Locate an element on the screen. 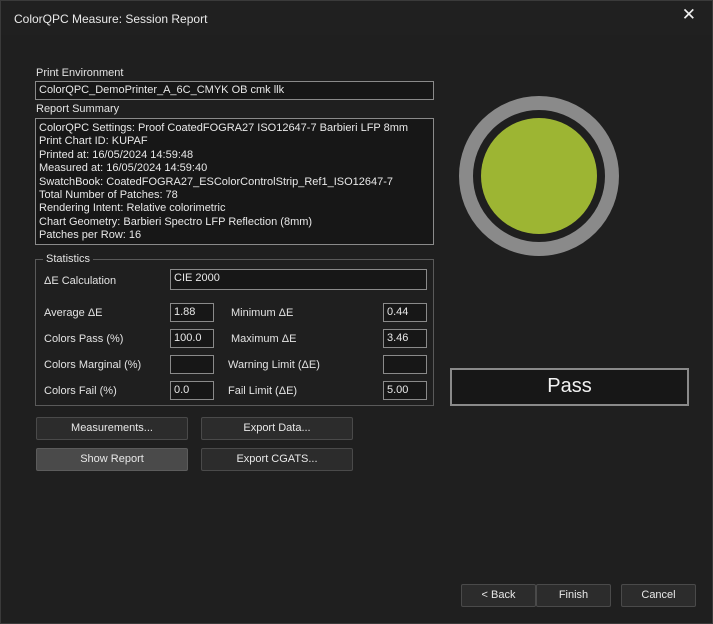 The height and width of the screenshot is (624, 713). result-status: Pass is located at coordinates (569, 387).